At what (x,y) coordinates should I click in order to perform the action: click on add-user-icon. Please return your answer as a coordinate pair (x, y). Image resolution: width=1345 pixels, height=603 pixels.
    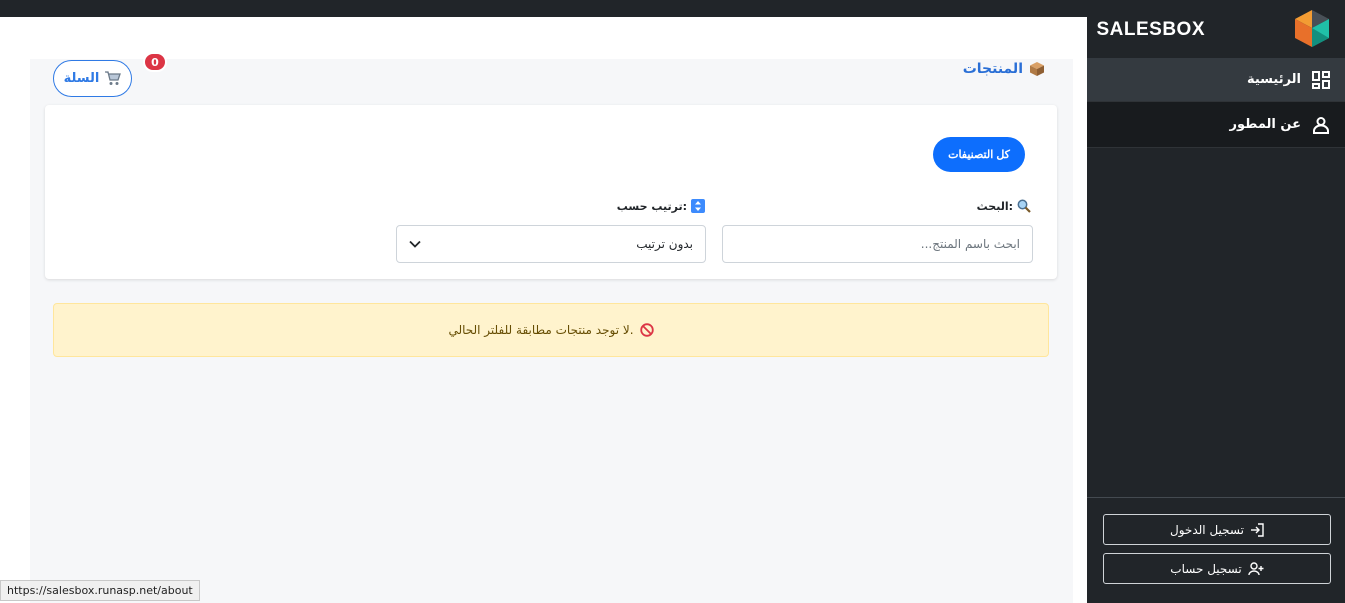
    Looking at the image, I should click on (1255, 568).